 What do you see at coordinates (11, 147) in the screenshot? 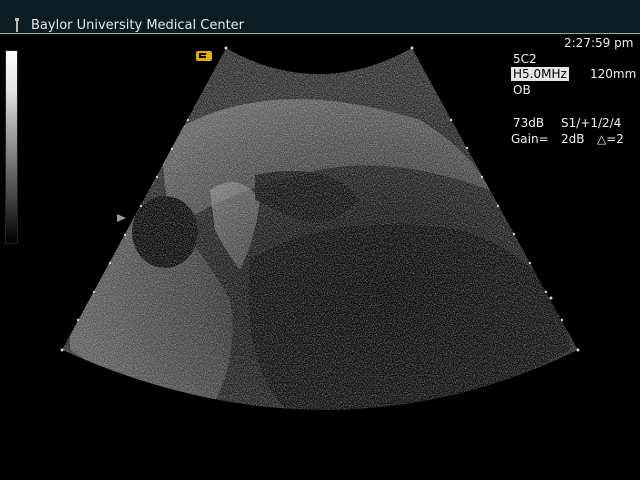
I see `grayscale-bar` at bounding box center [11, 147].